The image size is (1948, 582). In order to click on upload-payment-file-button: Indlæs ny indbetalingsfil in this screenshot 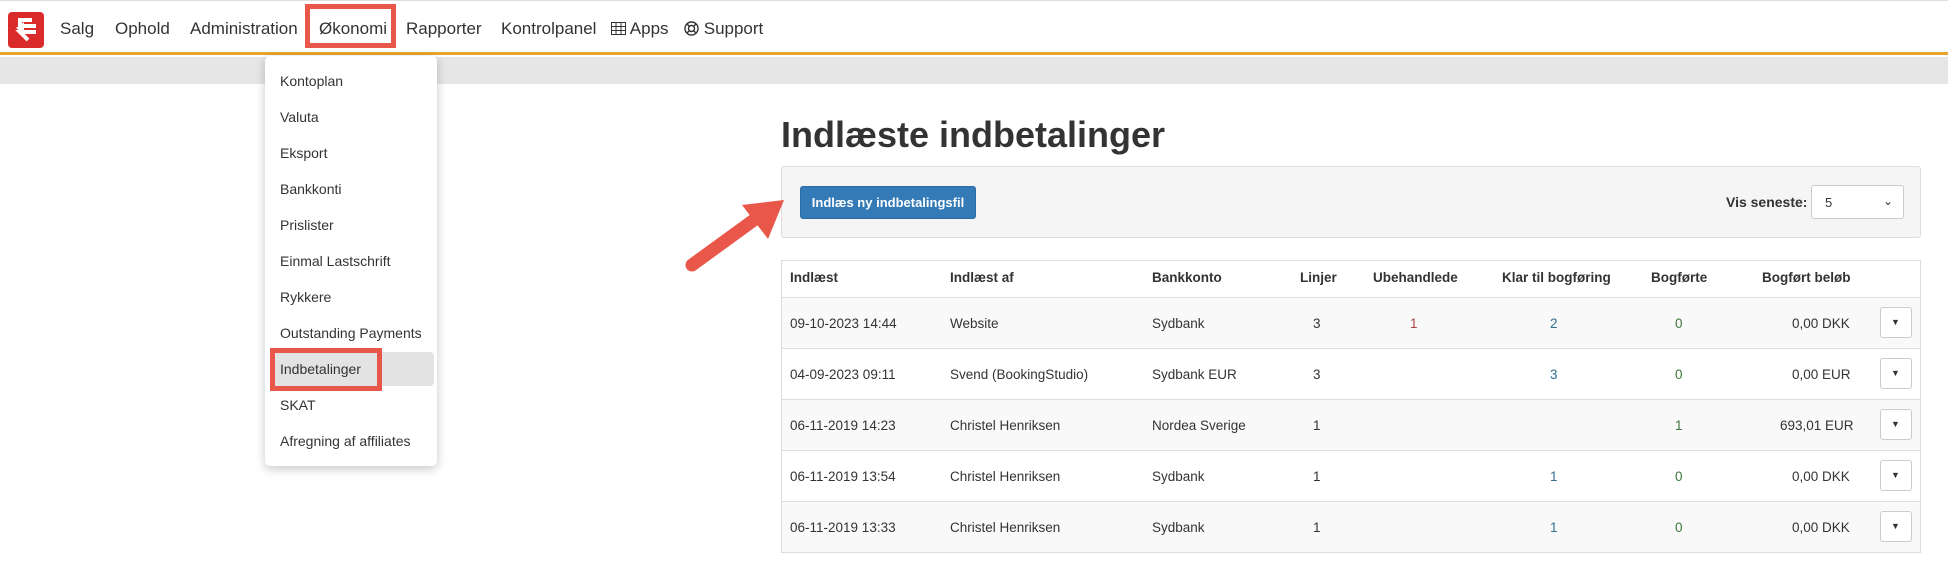, I will do `click(888, 202)`.